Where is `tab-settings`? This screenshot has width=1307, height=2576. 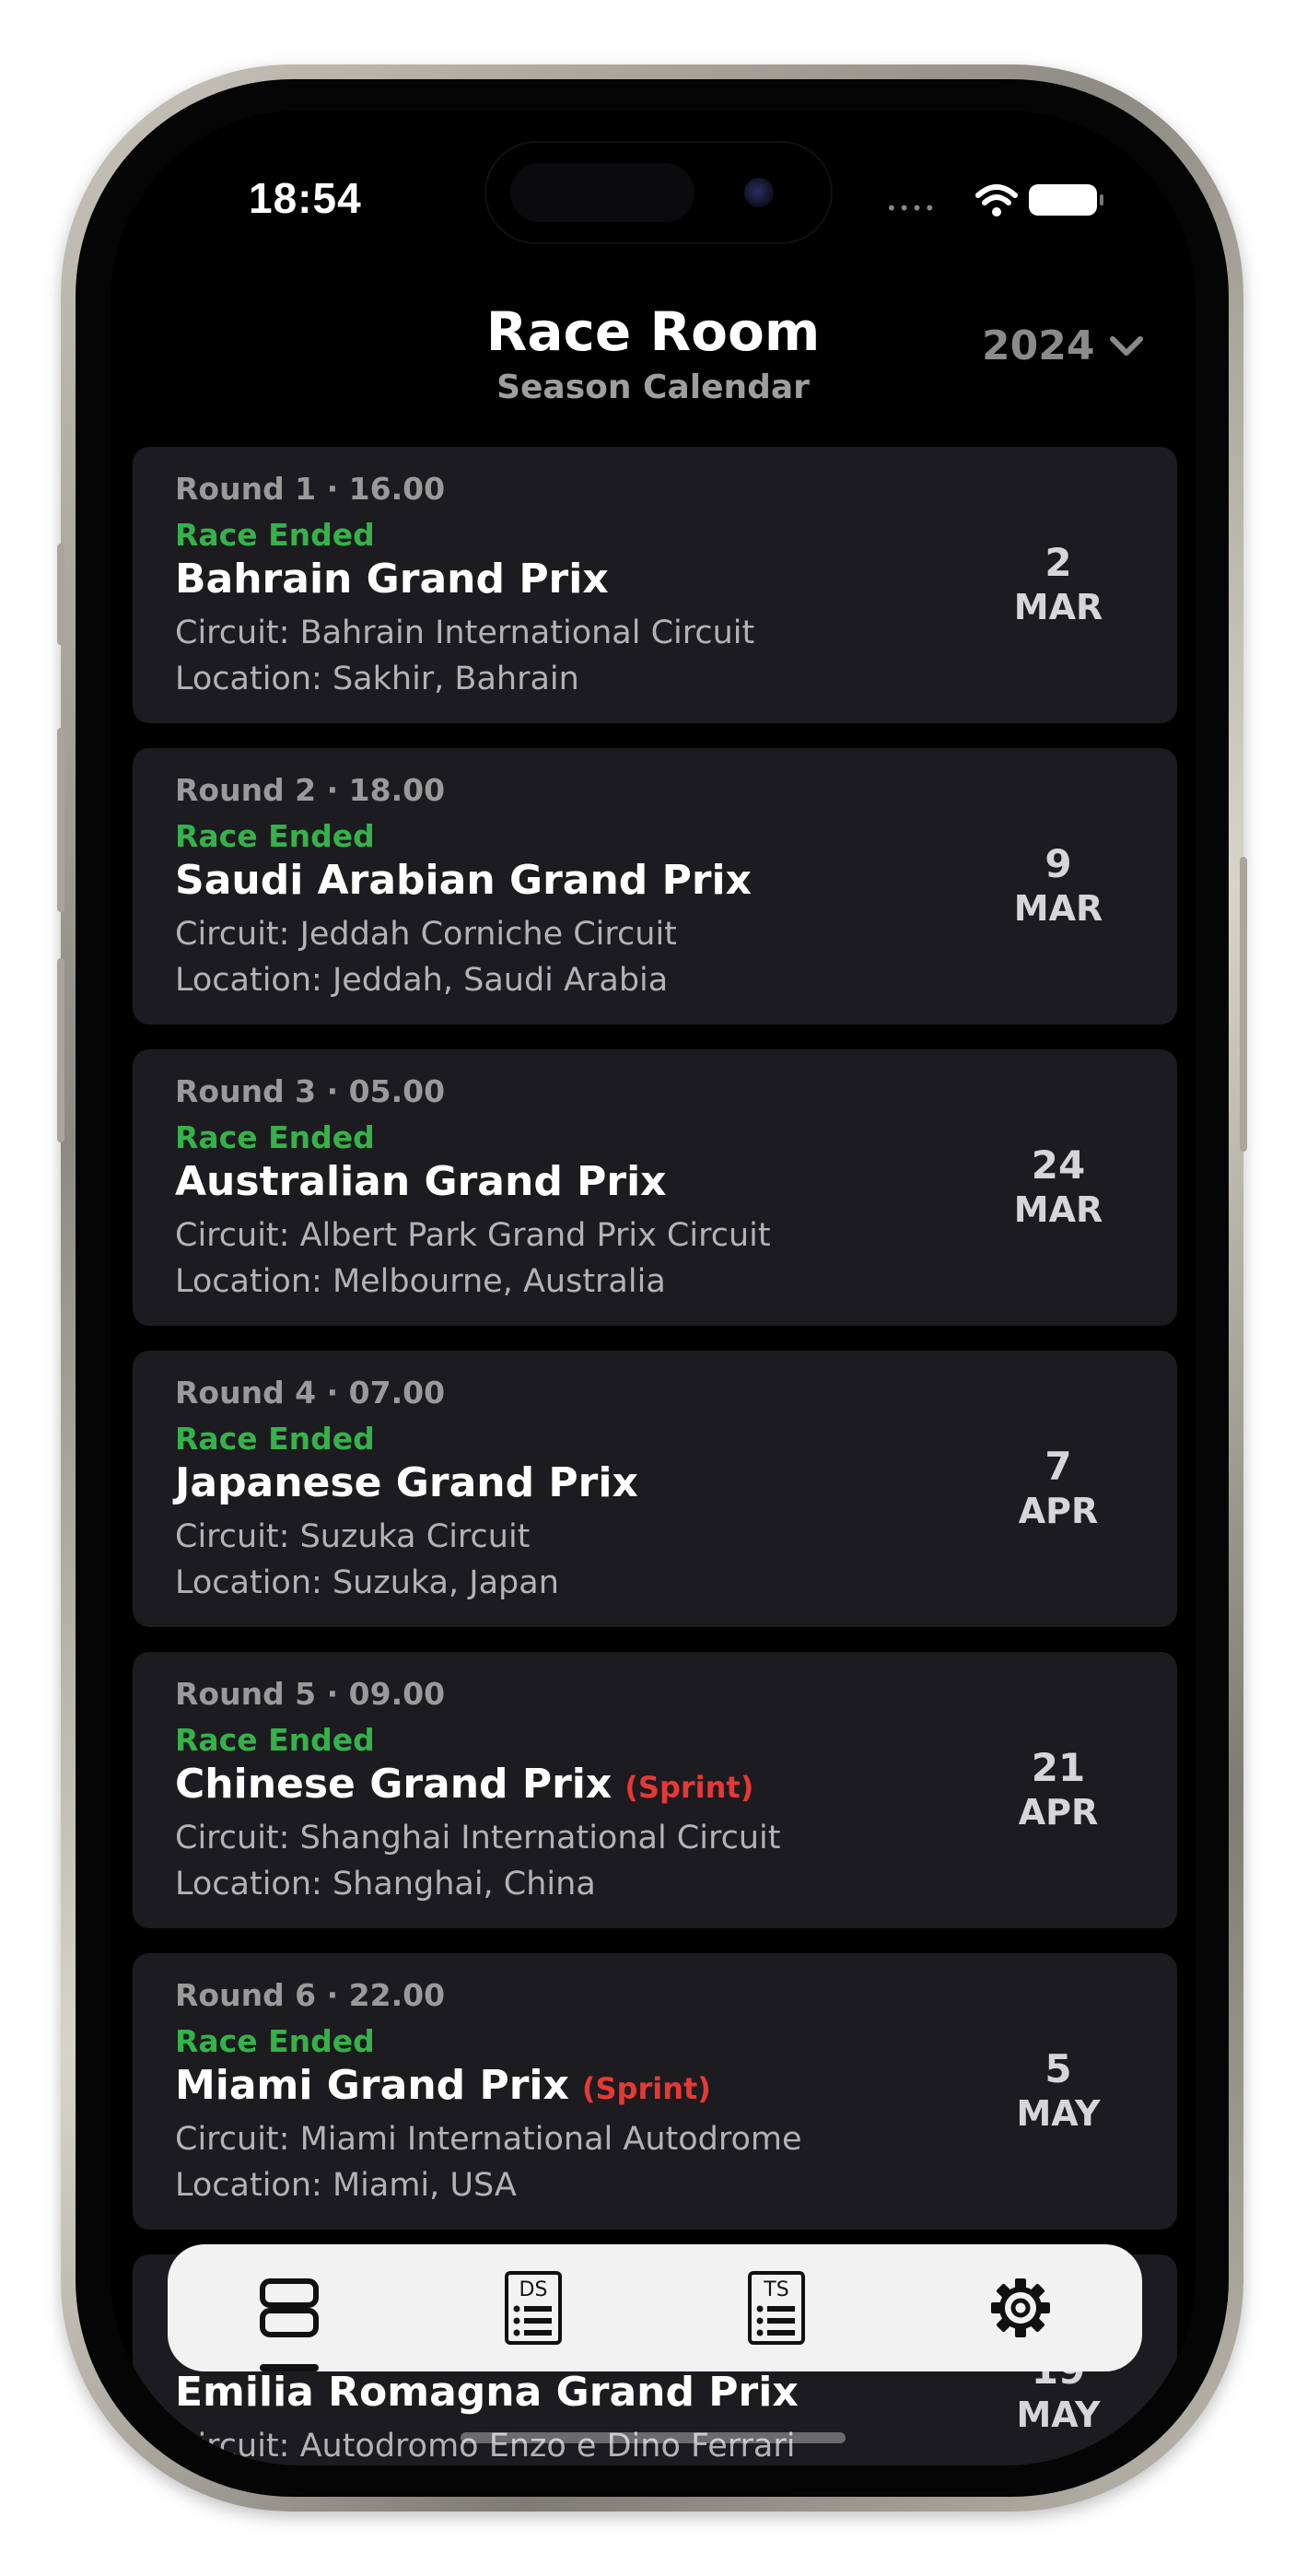
tab-settings is located at coordinates (1020, 2308).